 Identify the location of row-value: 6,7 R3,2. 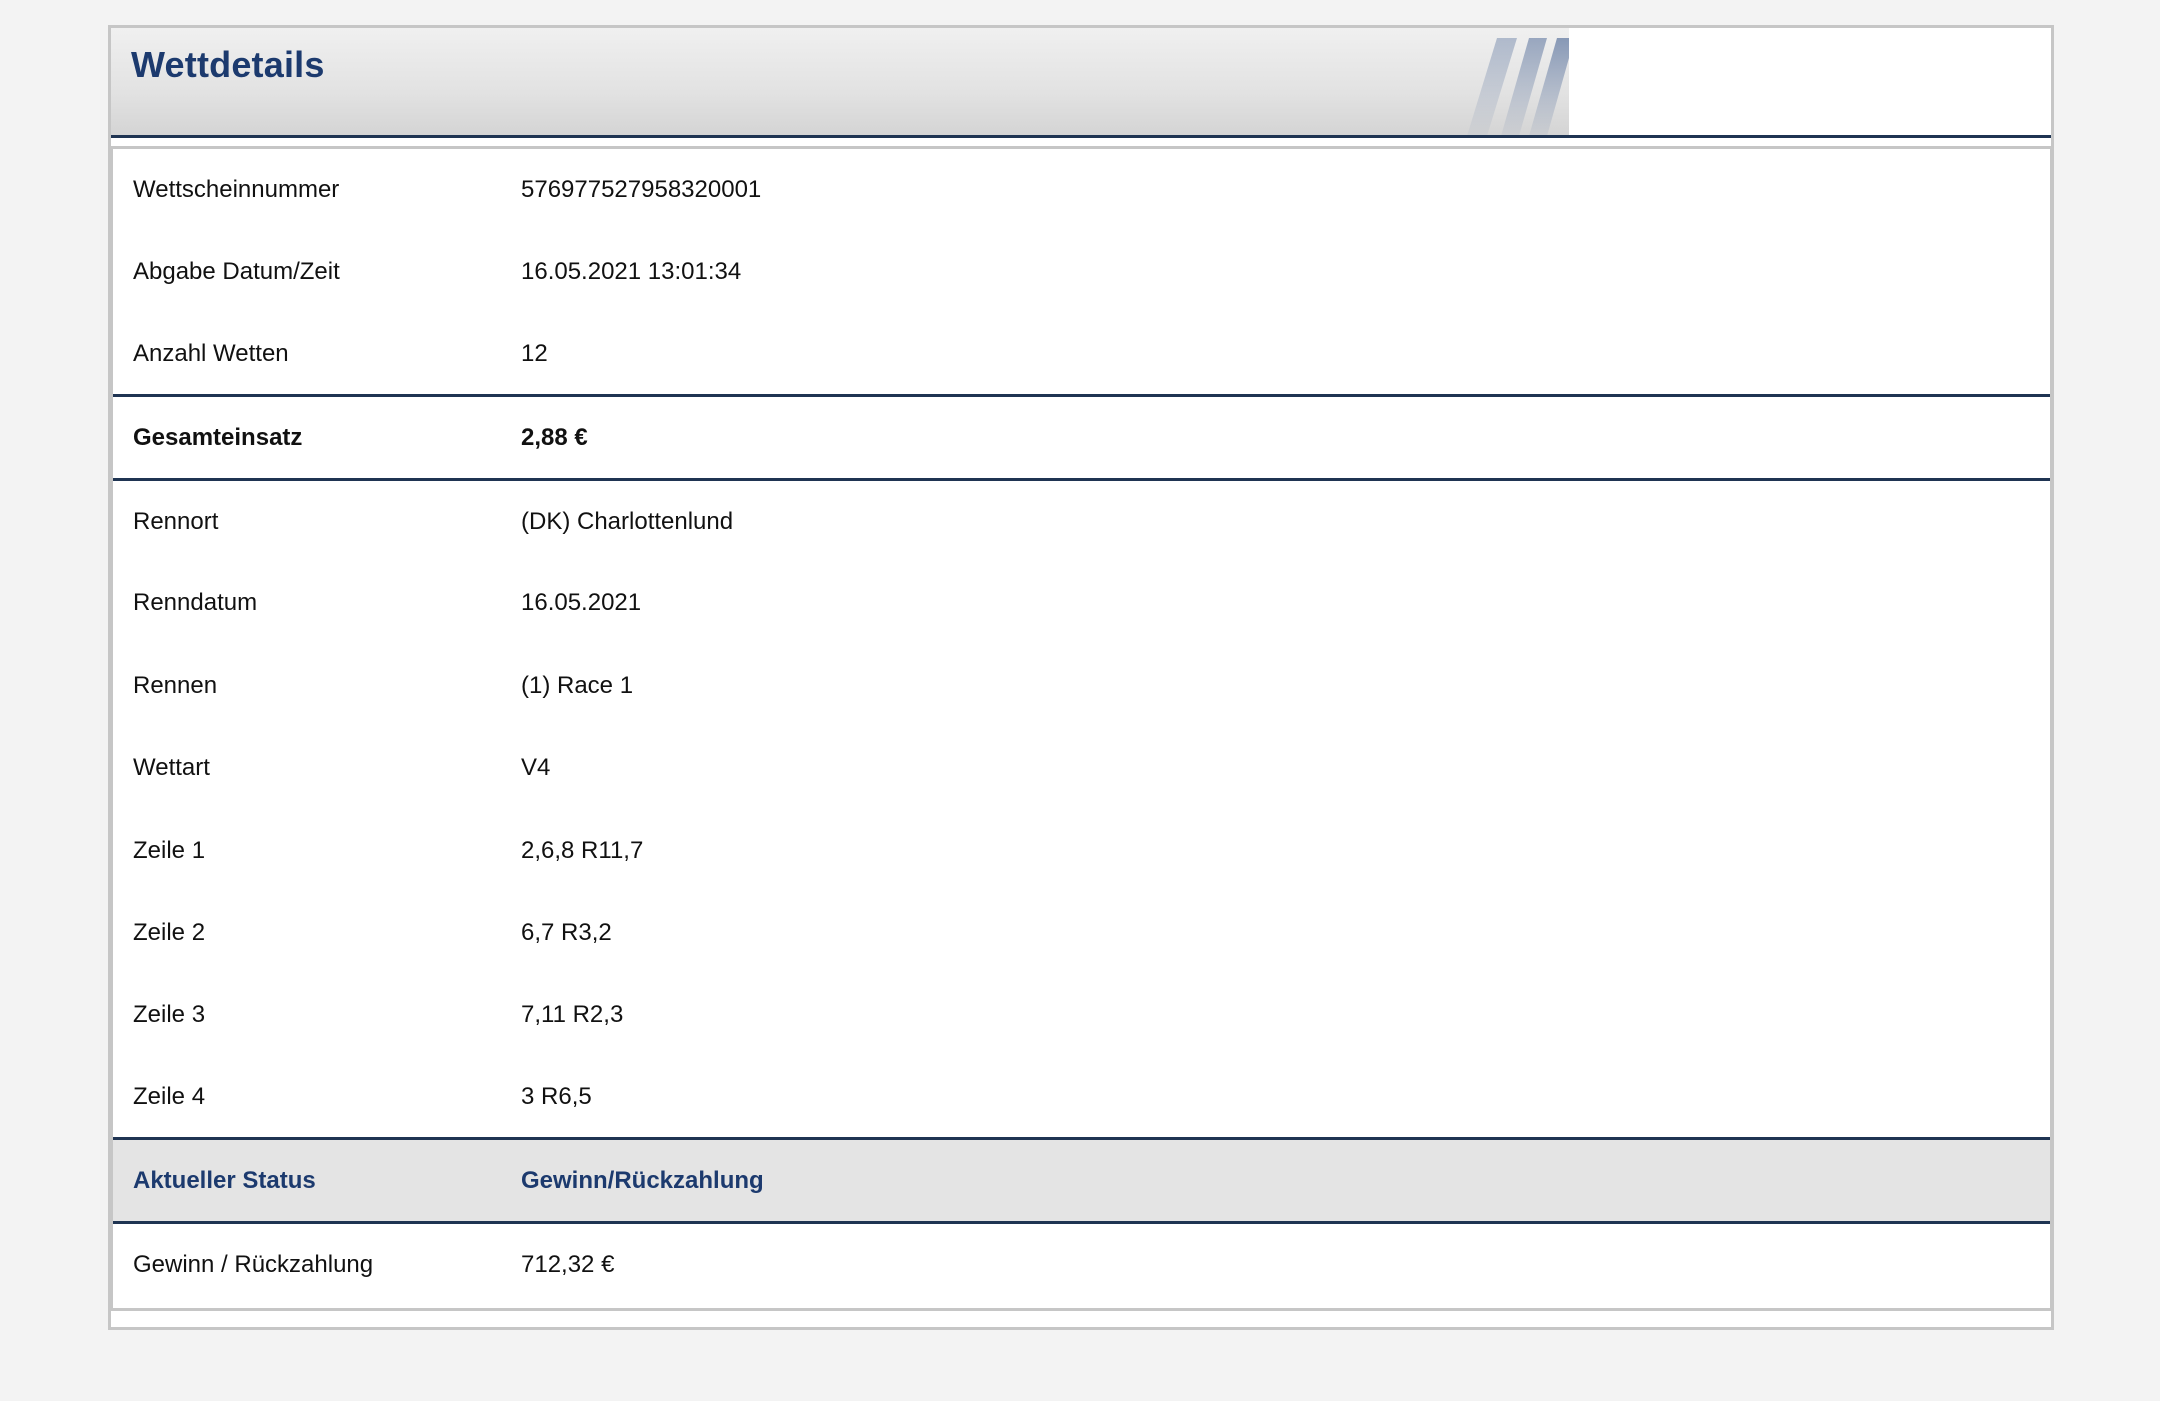
(566, 932).